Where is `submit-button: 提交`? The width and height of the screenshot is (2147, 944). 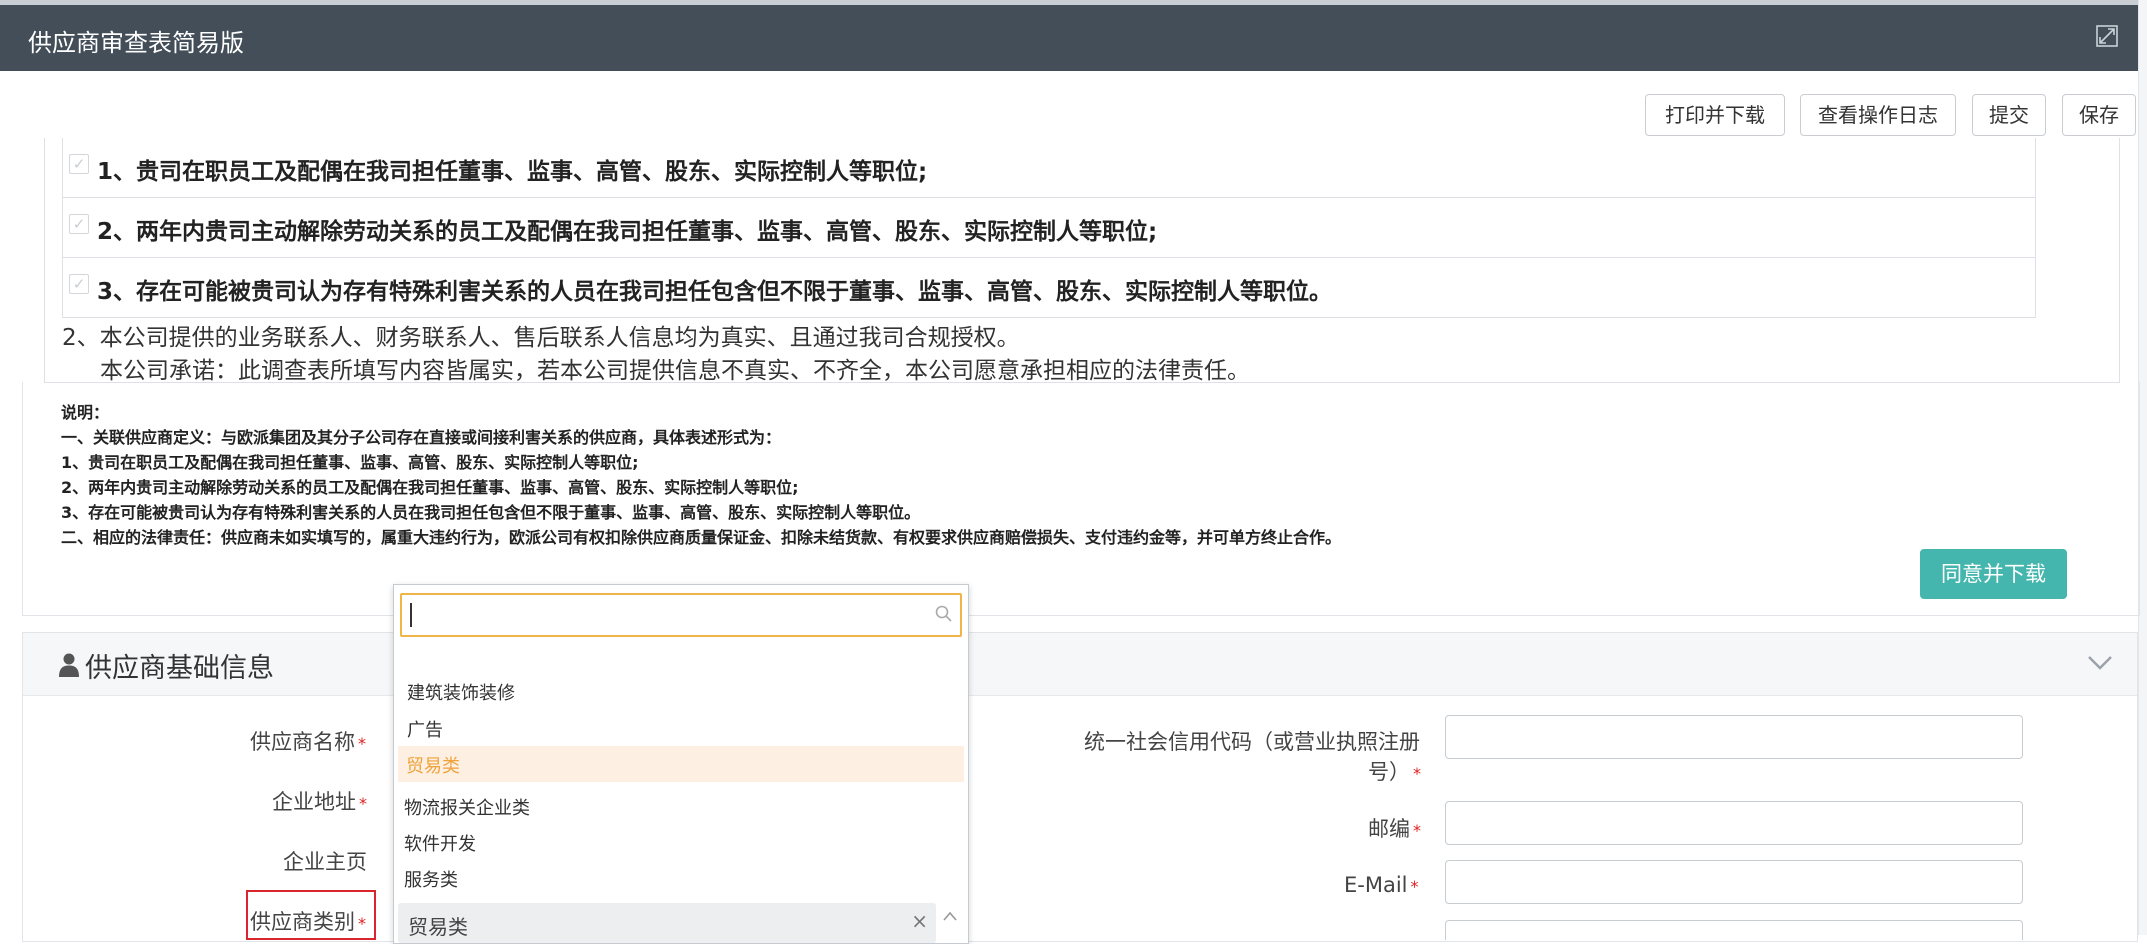
submit-button: 提交 is located at coordinates (2009, 115).